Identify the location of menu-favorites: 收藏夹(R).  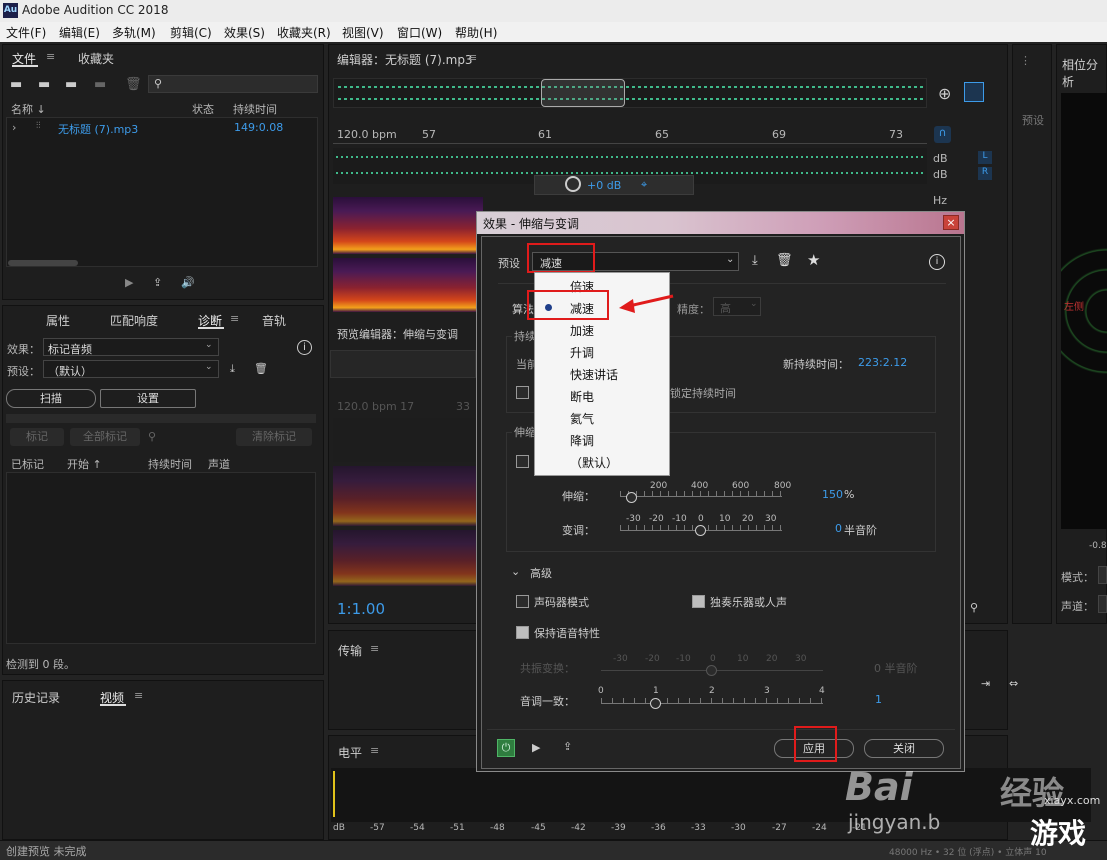
(304, 32).